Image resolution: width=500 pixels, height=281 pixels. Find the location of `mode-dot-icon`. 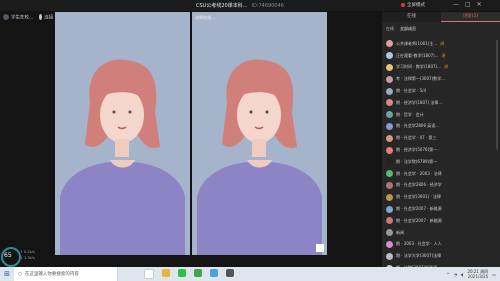

mode-dot-icon is located at coordinates (403, 5).